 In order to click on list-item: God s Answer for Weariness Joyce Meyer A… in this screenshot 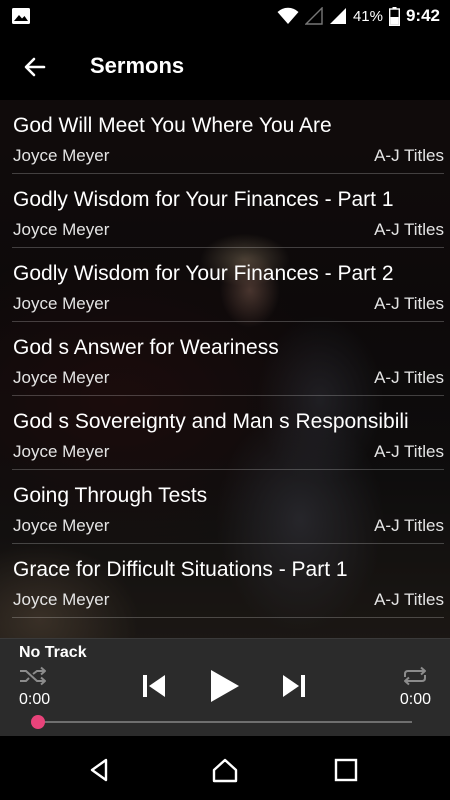, I will do `click(228, 359)`.